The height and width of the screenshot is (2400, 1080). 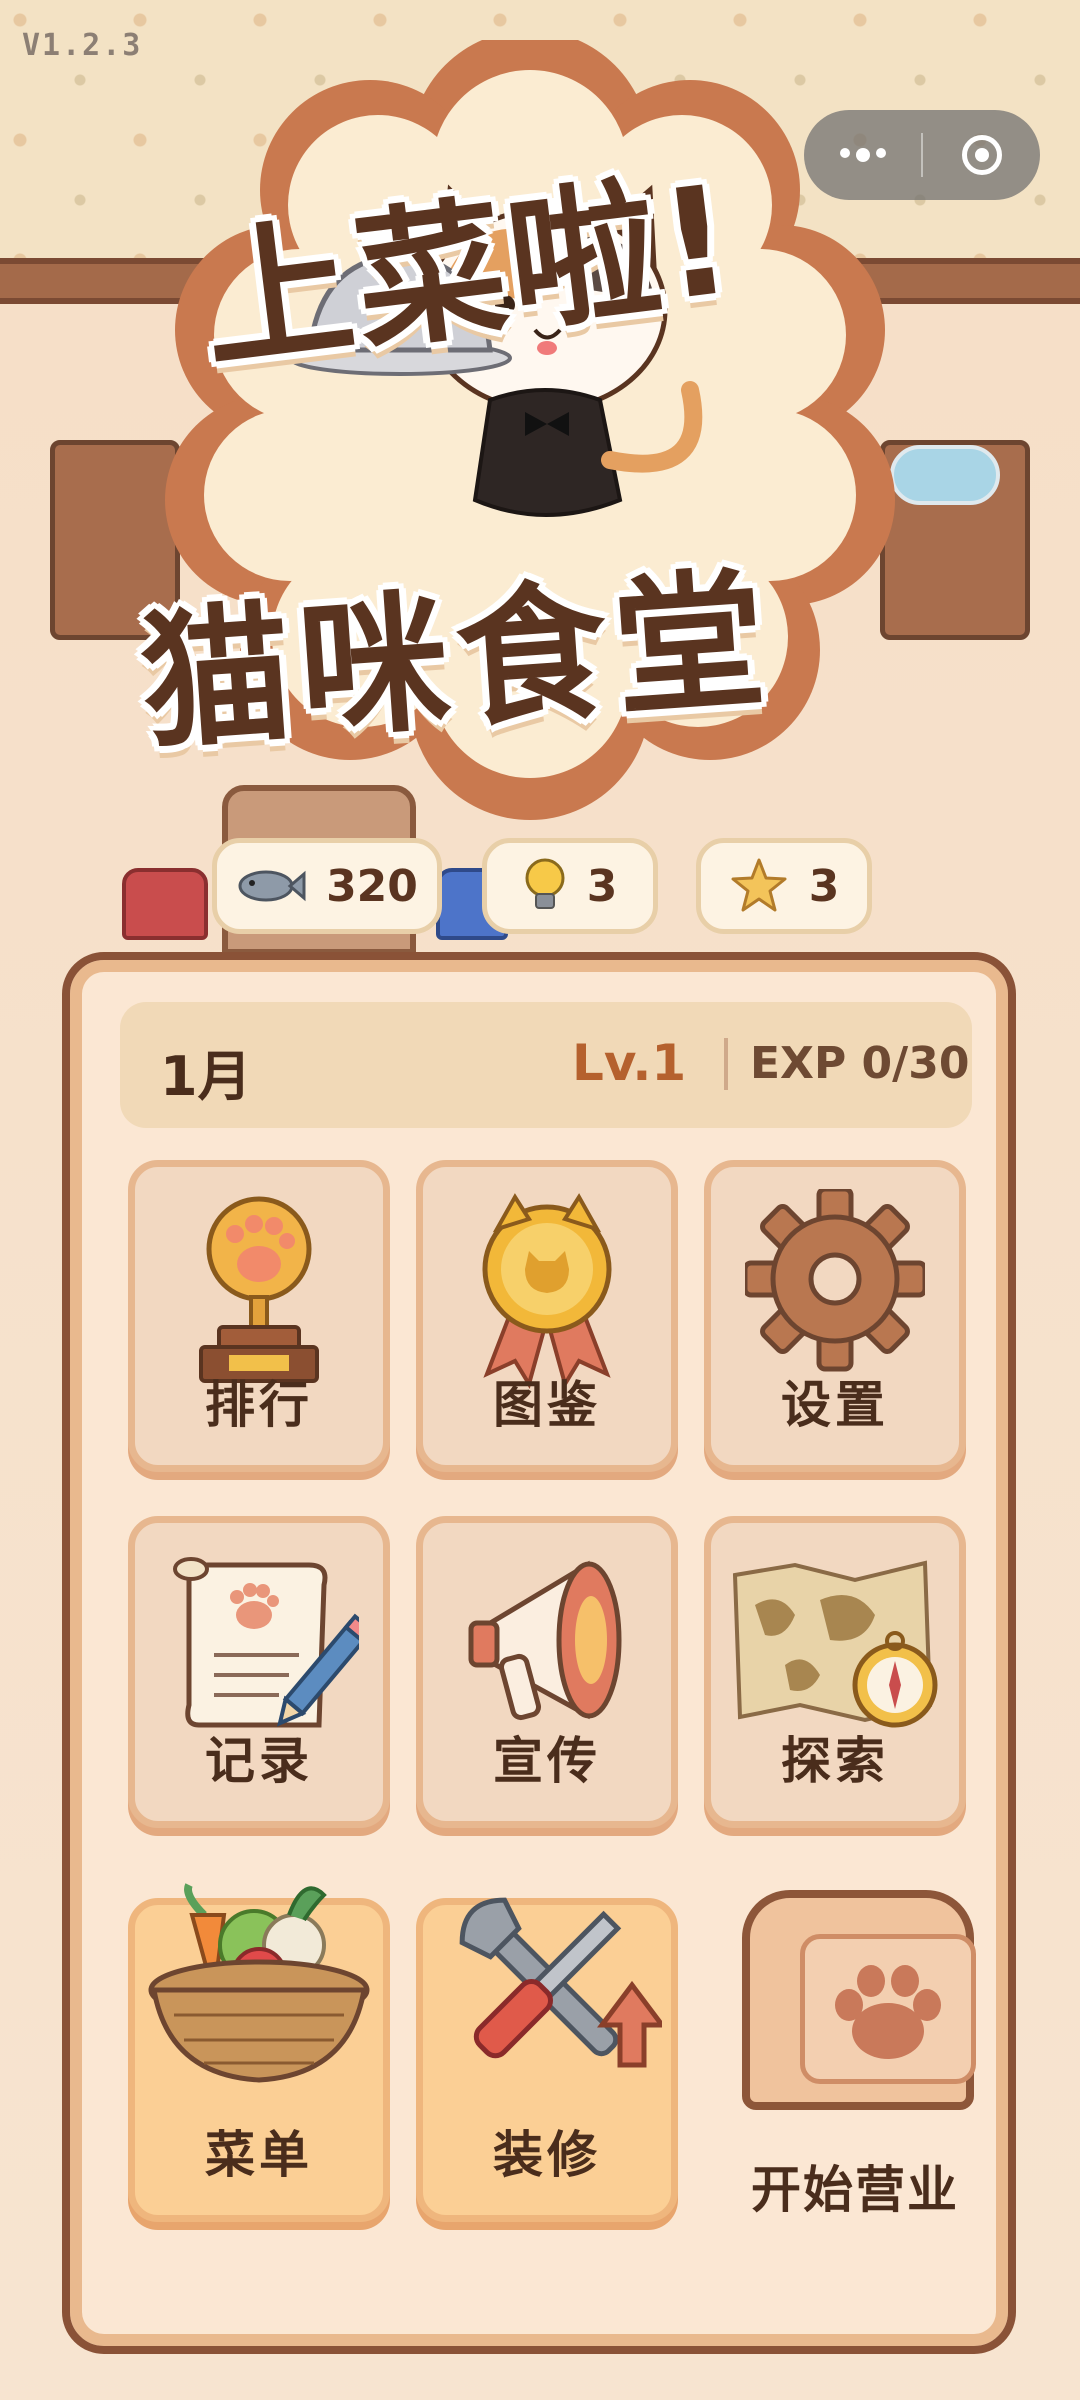 What do you see at coordinates (206, 1076) in the screenshot?
I see `month-label: 1月` at bounding box center [206, 1076].